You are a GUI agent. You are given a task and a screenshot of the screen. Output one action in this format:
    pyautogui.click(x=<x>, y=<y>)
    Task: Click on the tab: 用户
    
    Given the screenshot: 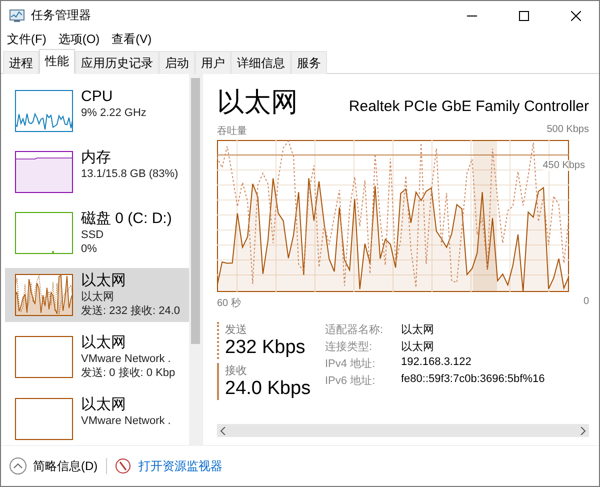 What is the action you would take?
    pyautogui.click(x=213, y=62)
    